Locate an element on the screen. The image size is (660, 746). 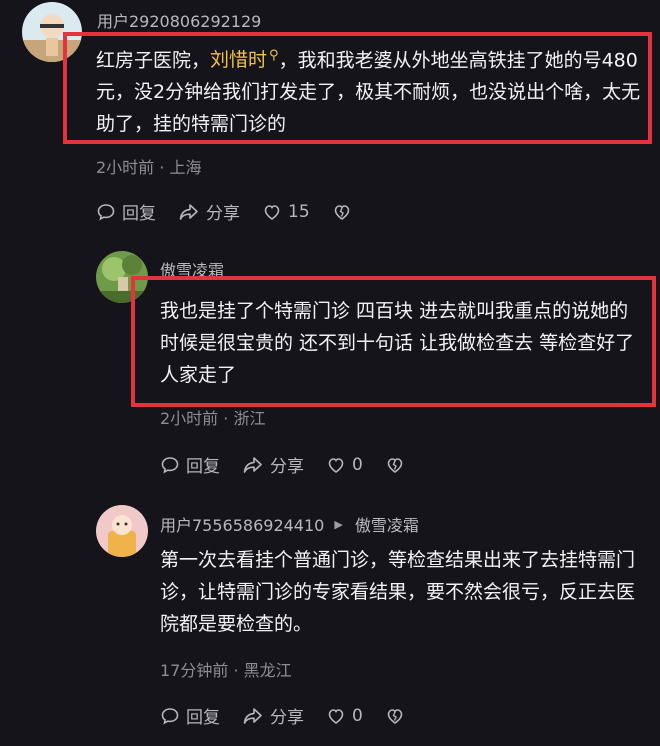
comment-meta: 2小时前 · 浙江 is located at coordinates (212, 417).